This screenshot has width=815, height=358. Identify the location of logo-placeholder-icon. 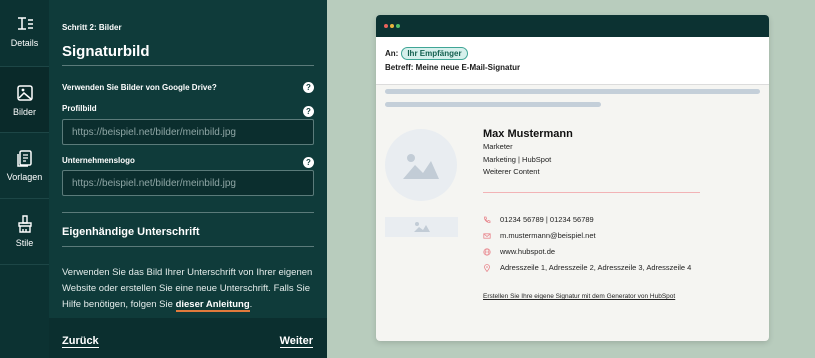
(421, 227).